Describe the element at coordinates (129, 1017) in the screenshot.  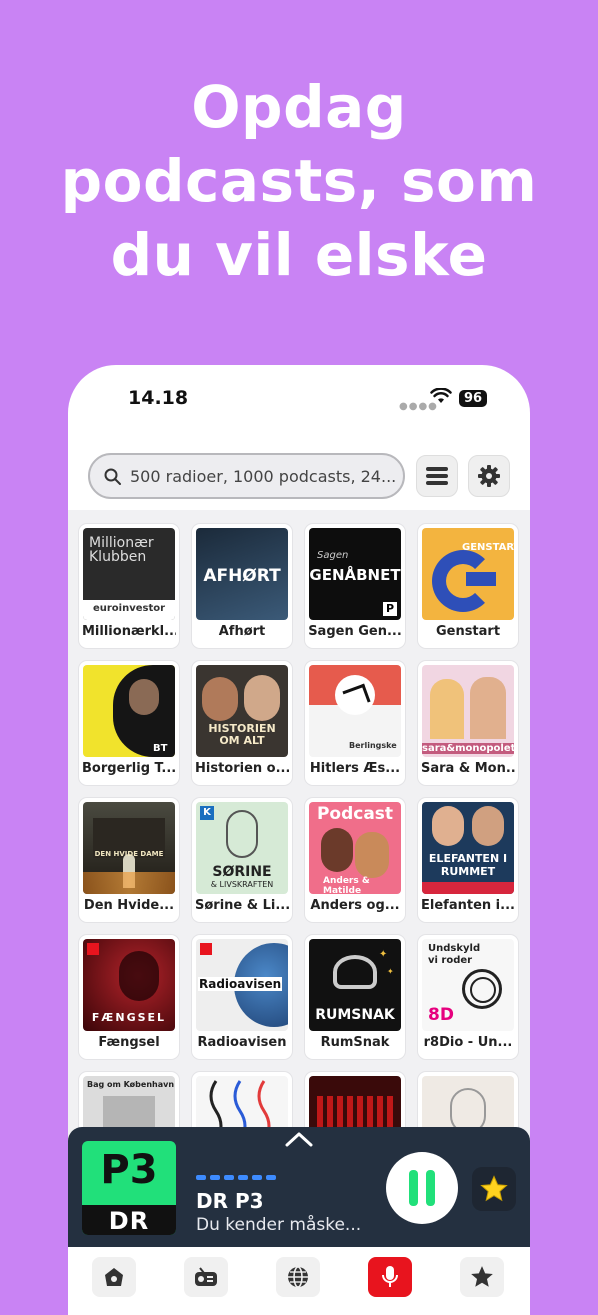
I see `cover-title: FÆNGSEL` at that location.